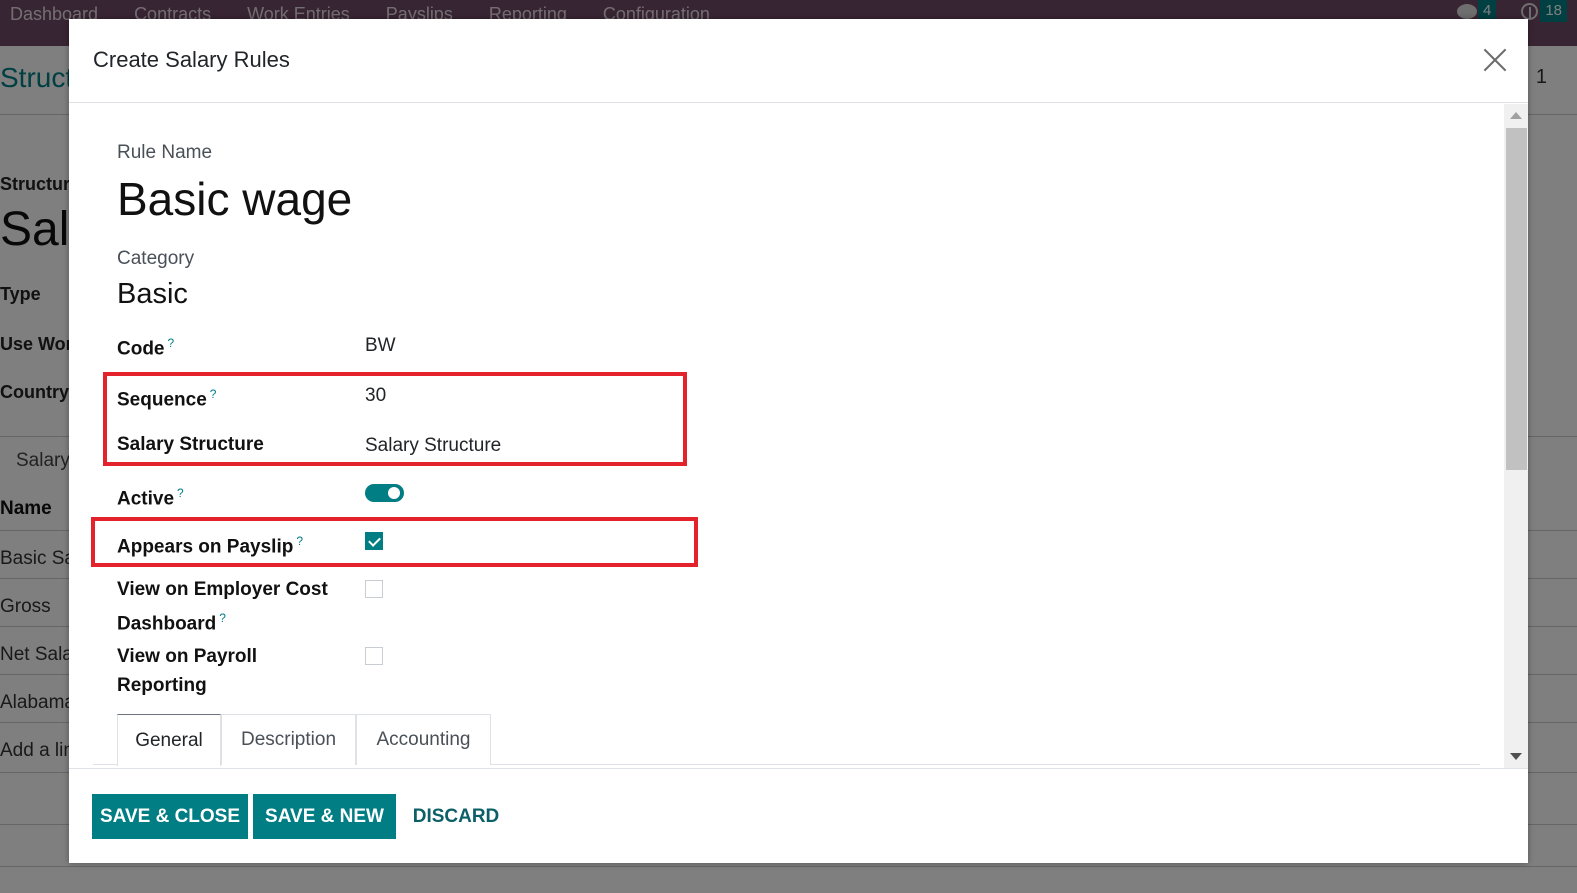 The image size is (1577, 893). I want to click on notebook-tabs: General Description Accounting, so click(786, 740).